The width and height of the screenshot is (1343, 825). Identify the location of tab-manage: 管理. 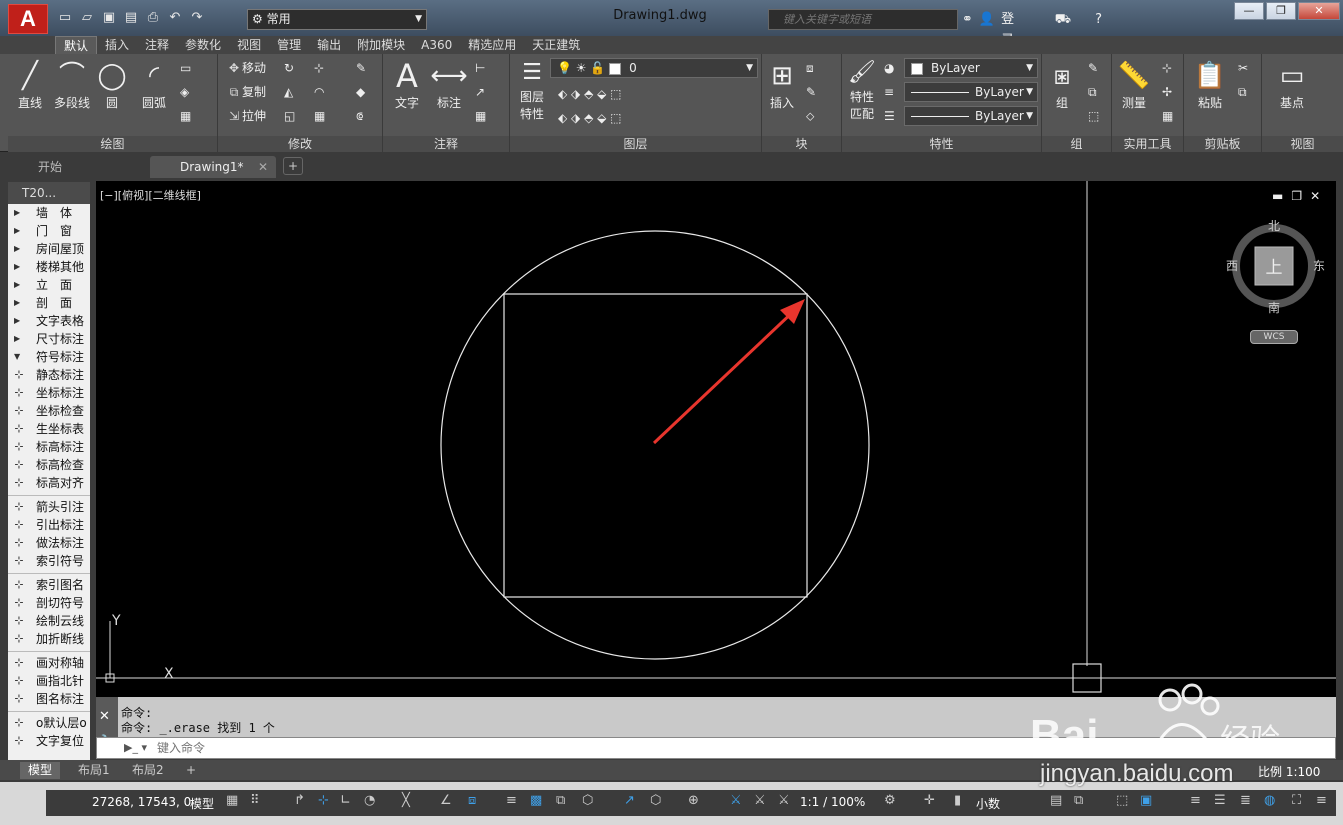
(289, 45).